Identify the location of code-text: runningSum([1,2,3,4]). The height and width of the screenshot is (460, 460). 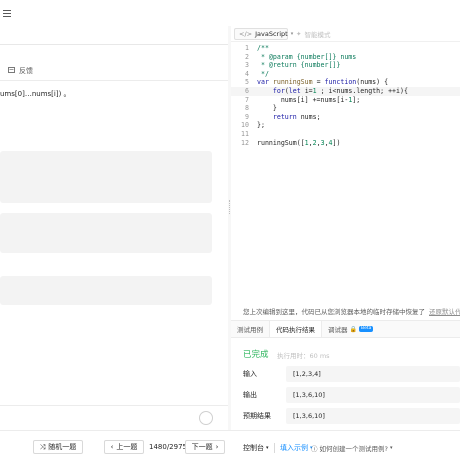
(298, 143).